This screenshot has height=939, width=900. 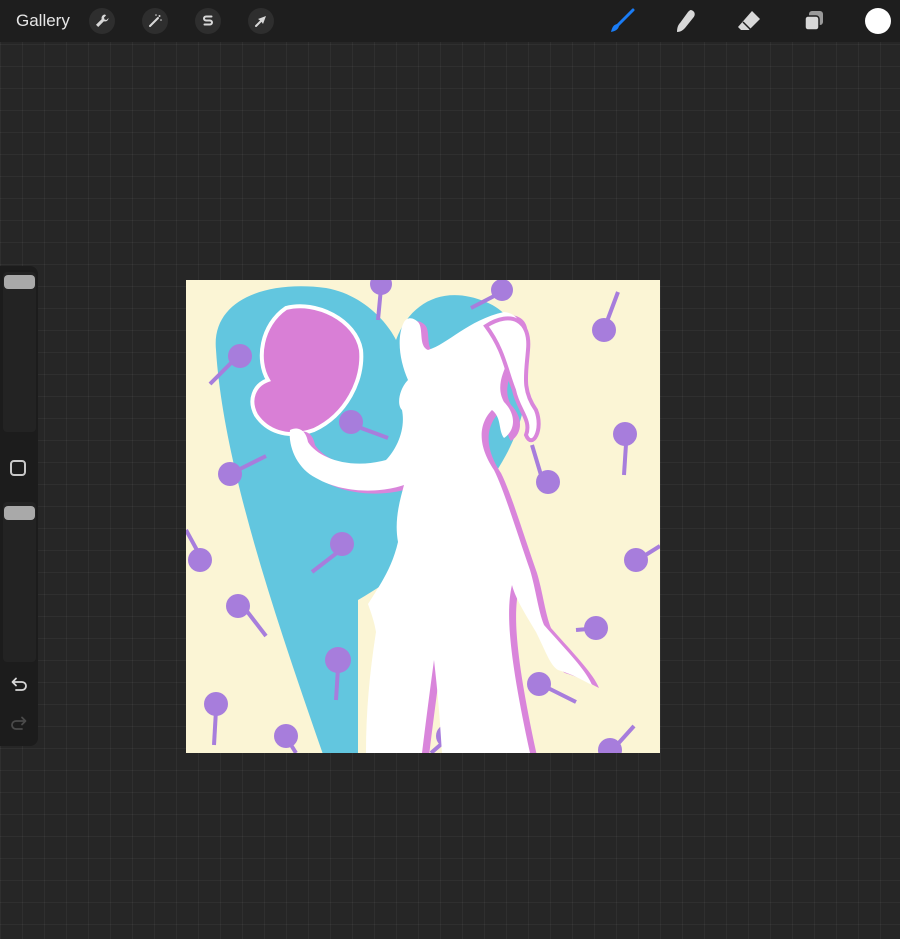 I want to click on transform-button, so click(x=261, y=21).